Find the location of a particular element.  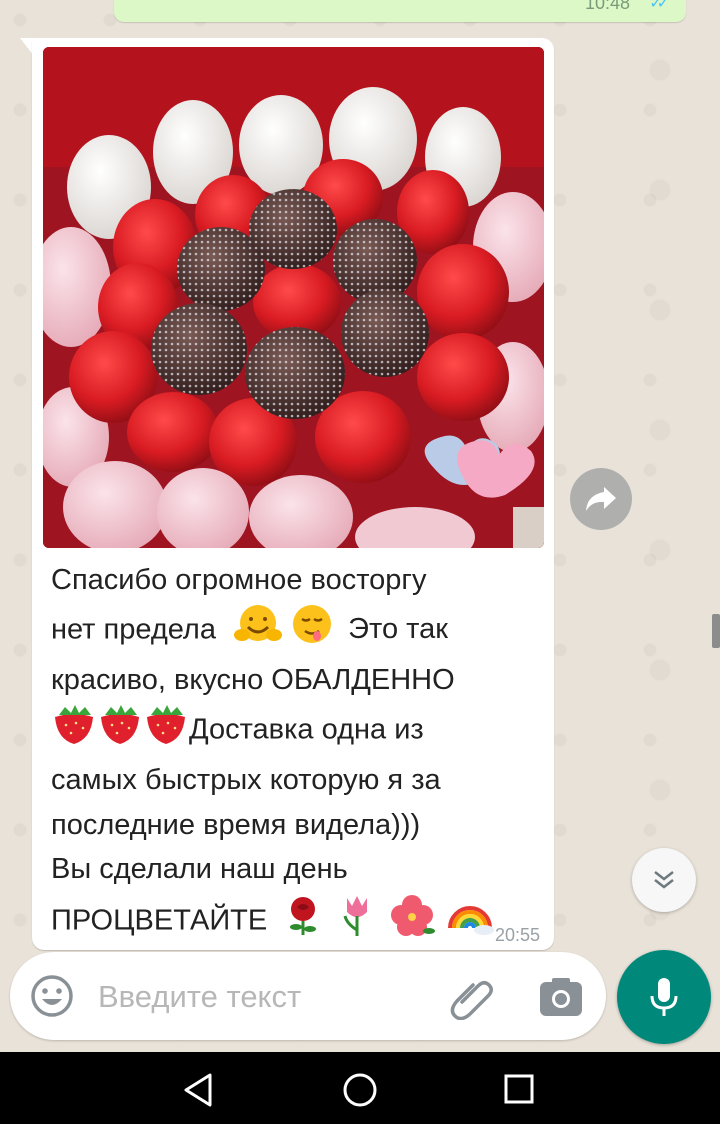

caption-line: нет предела Это так is located at coordinates (294, 631).